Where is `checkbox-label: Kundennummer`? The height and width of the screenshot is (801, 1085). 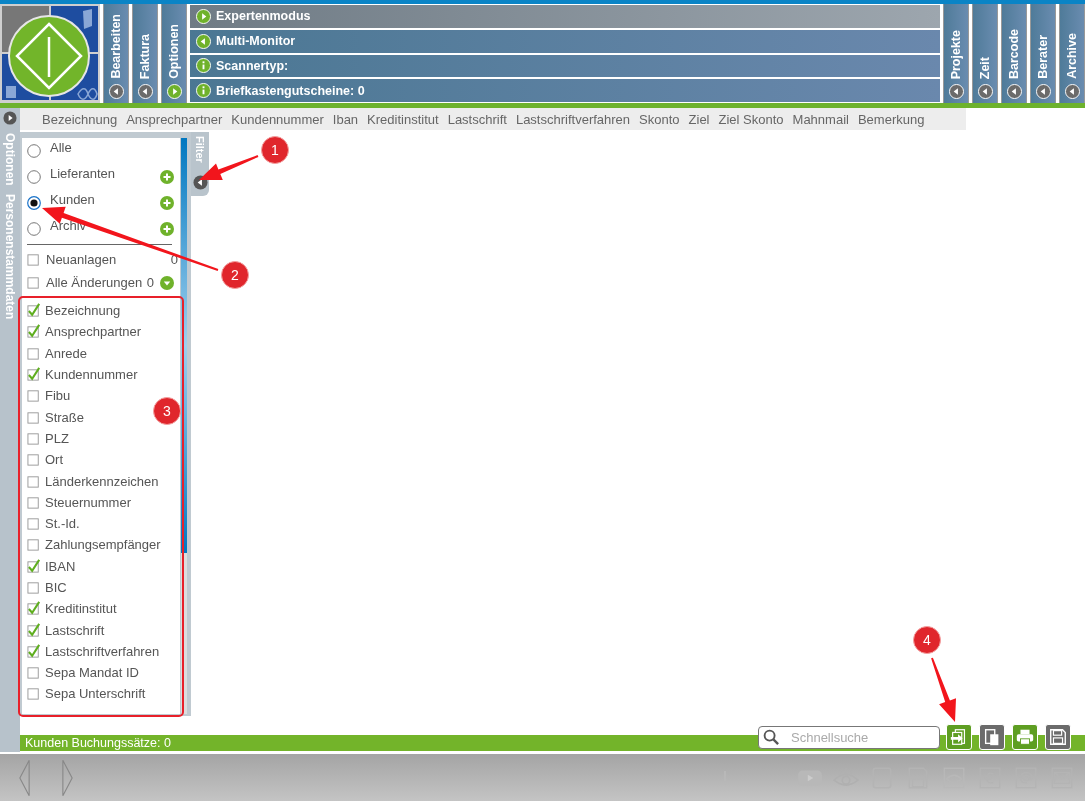 checkbox-label: Kundennummer is located at coordinates (91, 375).